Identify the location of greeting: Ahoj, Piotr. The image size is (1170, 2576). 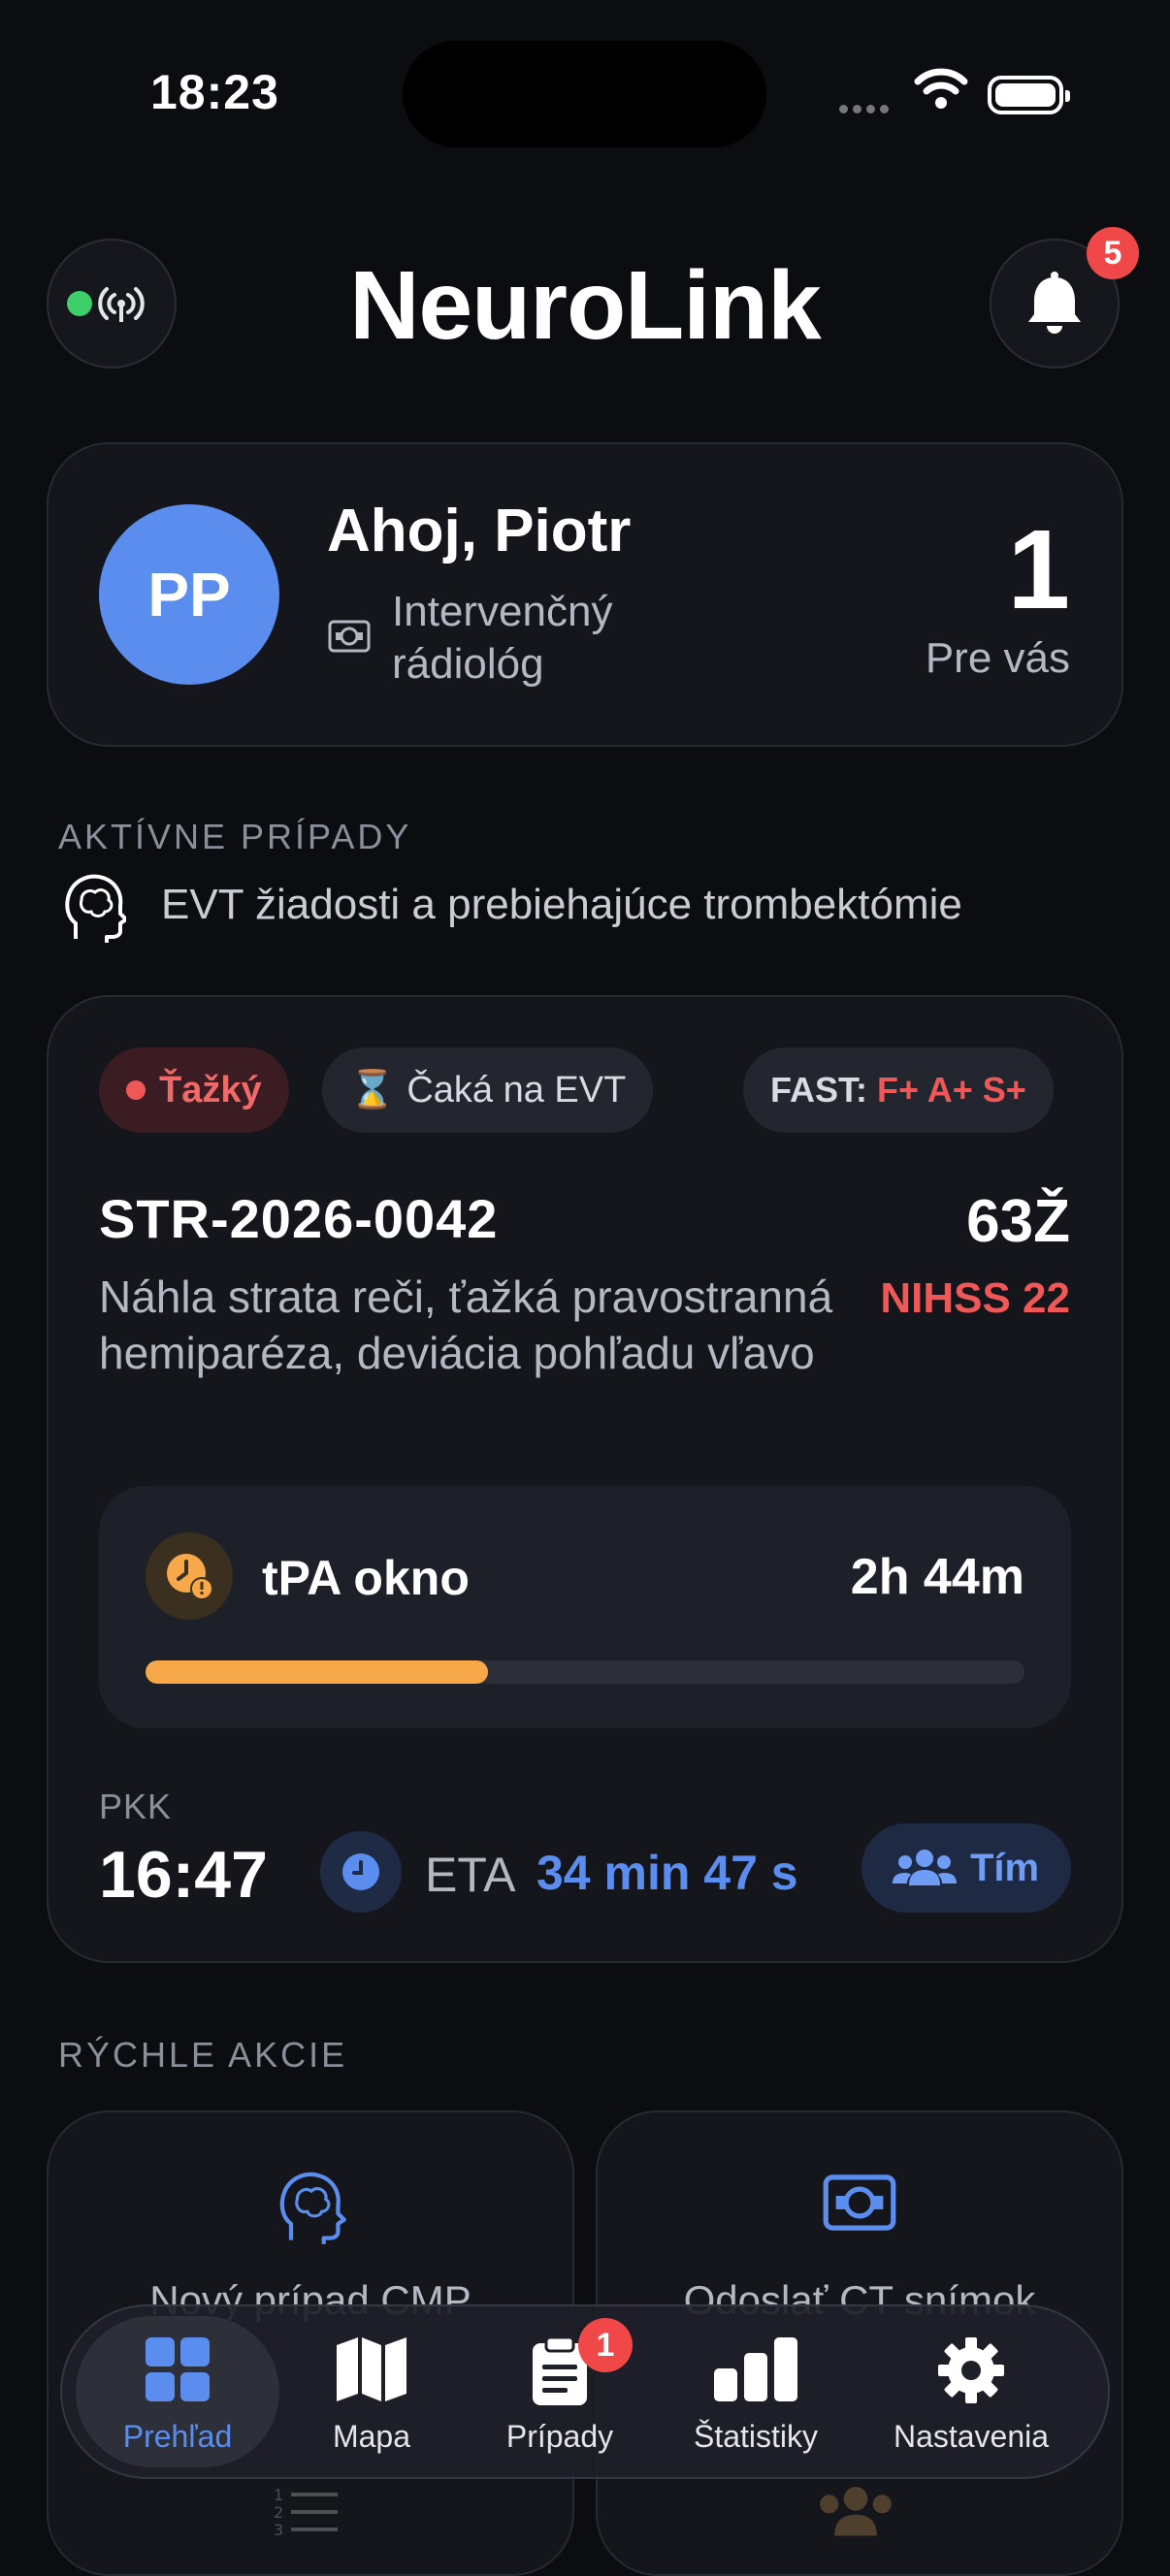
(479, 531).